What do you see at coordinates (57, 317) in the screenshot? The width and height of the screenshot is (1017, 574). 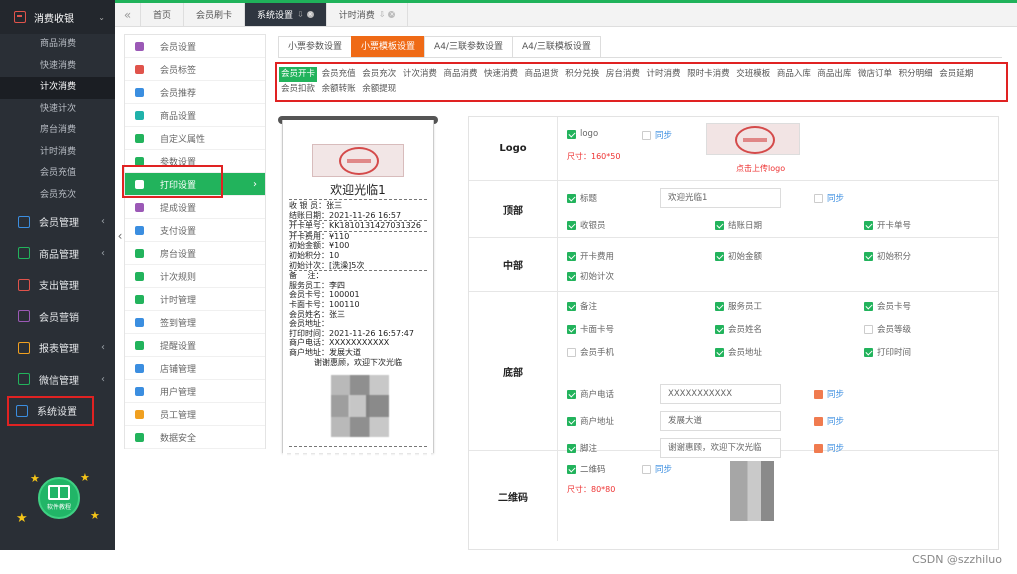 I see `sidebar-group-gift: 会员营销` at bounding box center [57, 317].